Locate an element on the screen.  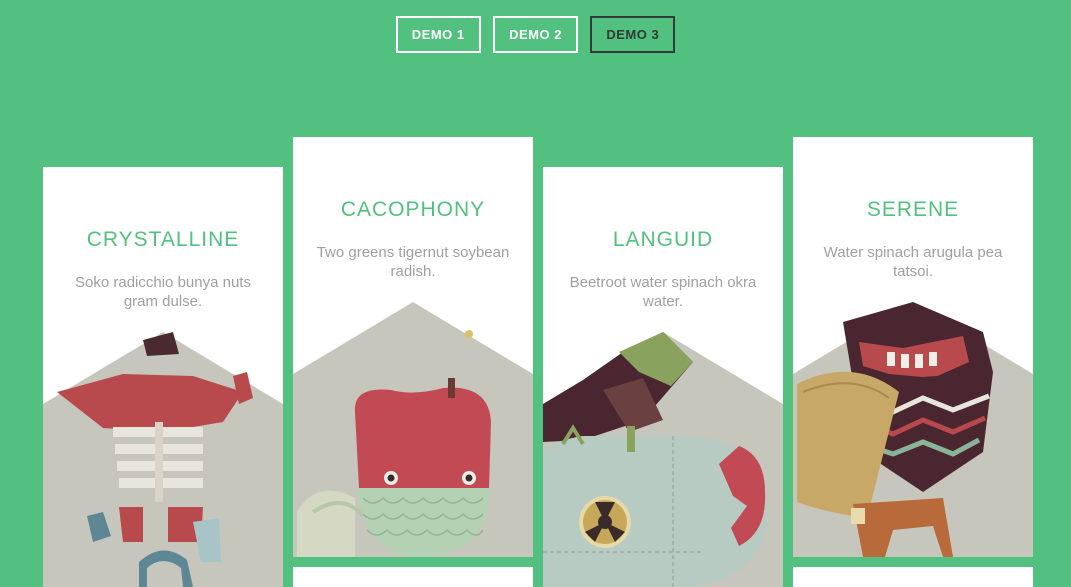
card-description: Two greens tigernut soybean radish. is located at coordinates (413, 262).